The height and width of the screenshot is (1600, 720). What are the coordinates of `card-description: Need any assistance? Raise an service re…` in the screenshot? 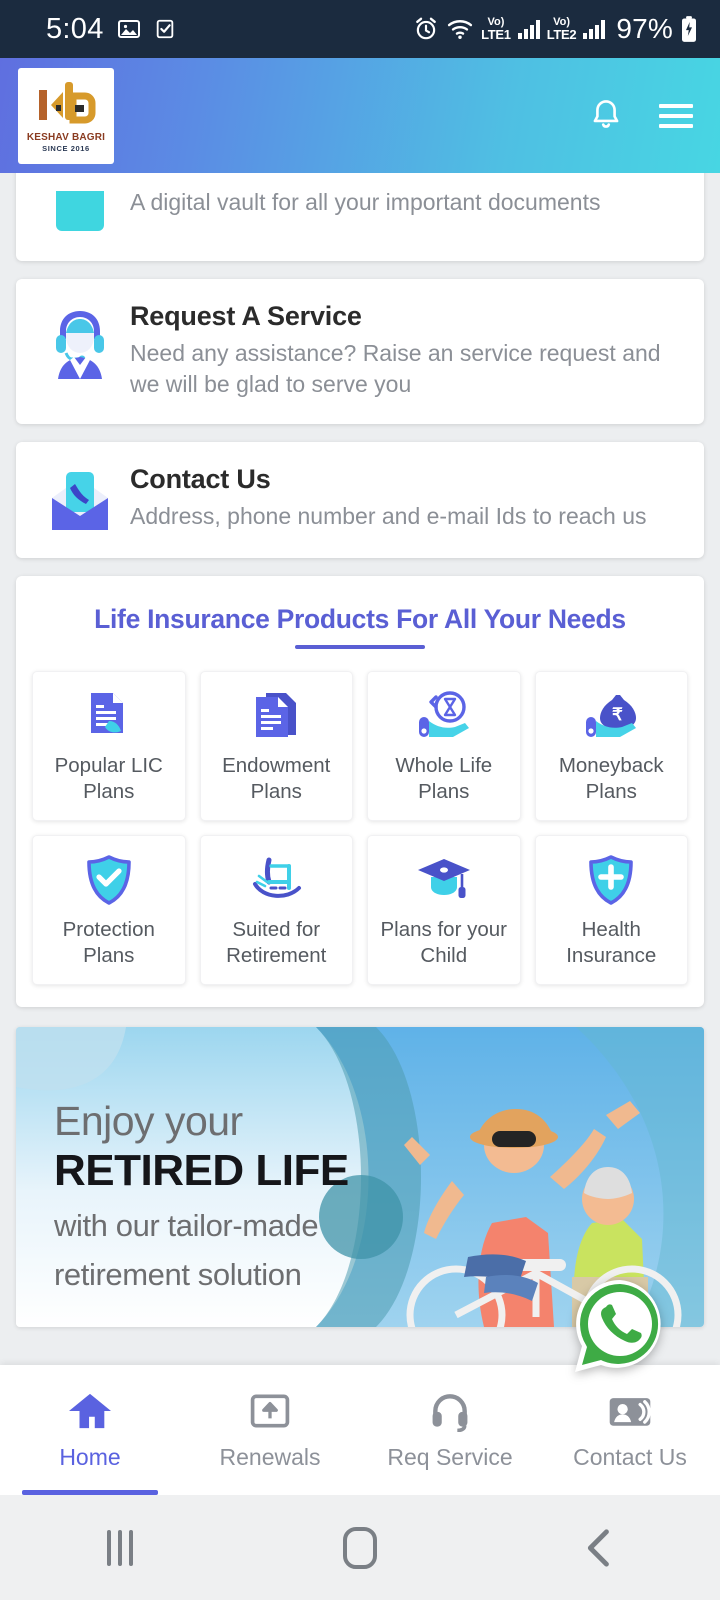 It's located at (395, 369).